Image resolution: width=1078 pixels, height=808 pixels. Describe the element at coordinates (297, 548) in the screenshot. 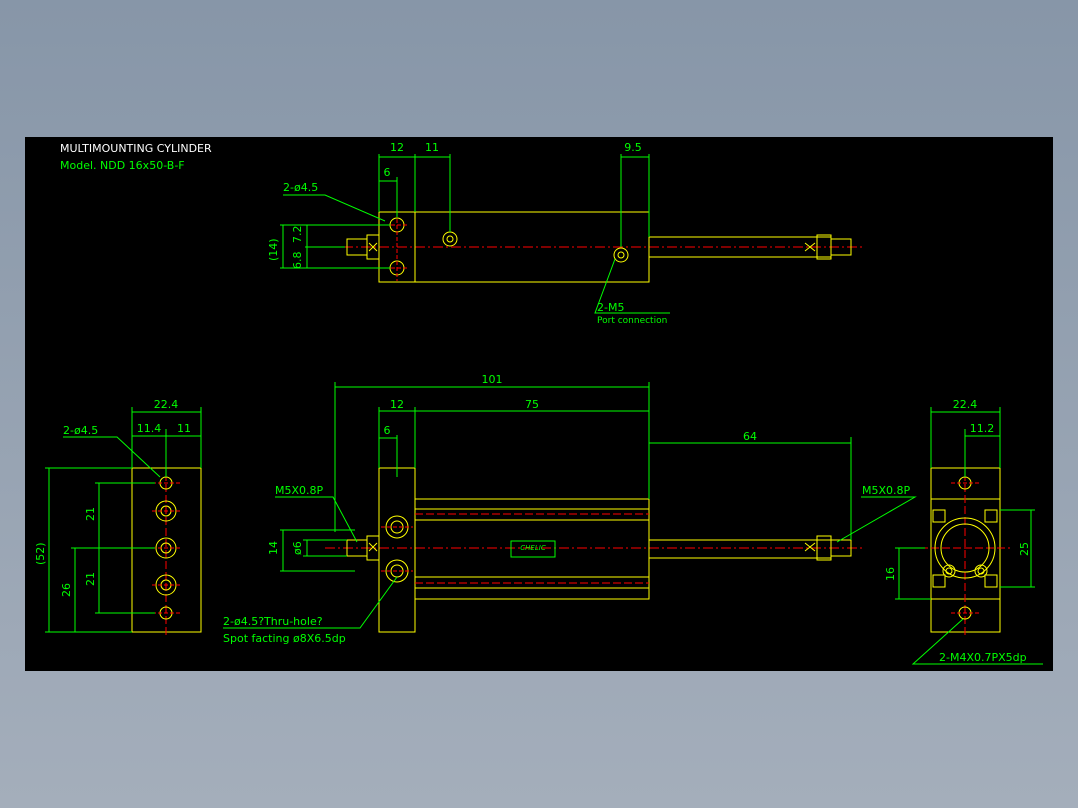

I see `dim-front-d6: ø6` at that location.